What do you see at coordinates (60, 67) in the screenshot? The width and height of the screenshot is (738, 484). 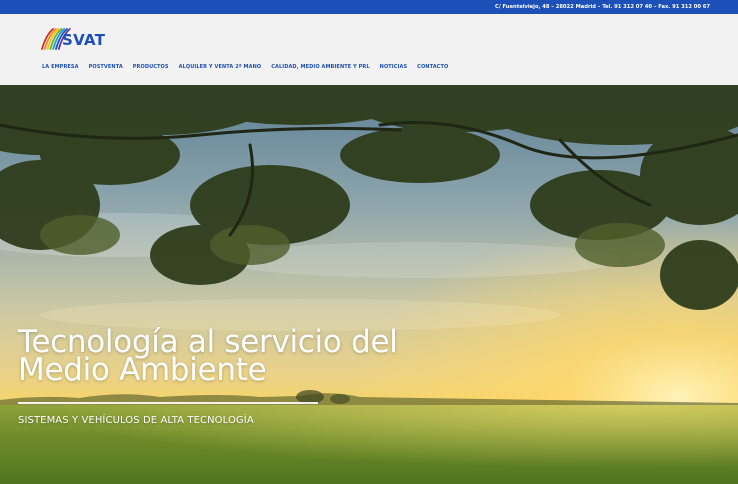 I see `nav-la-empresa: LA EMPRESA` at bounding box center [60, 67].